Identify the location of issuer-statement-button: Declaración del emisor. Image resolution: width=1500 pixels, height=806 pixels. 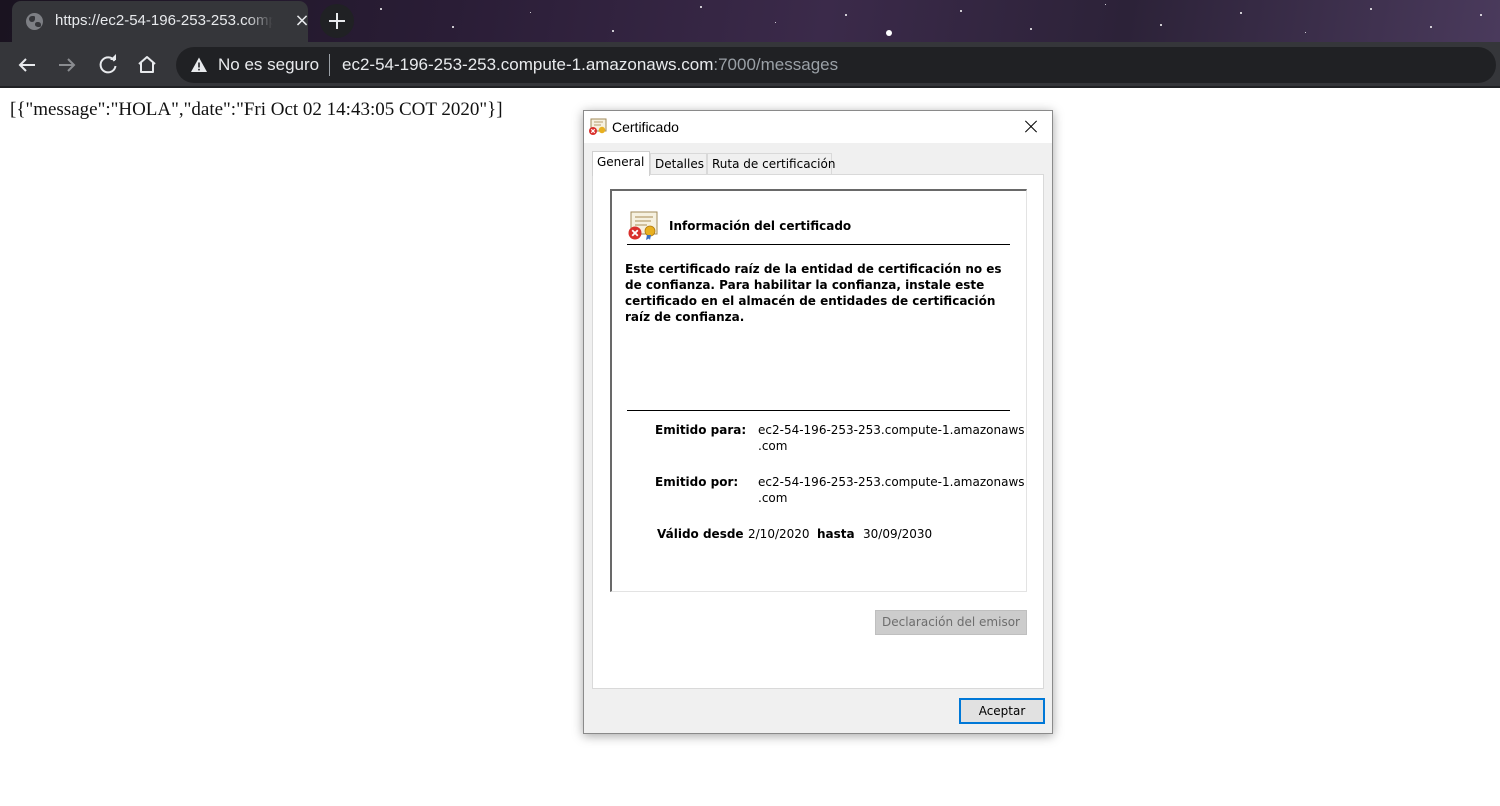
(951, 622).